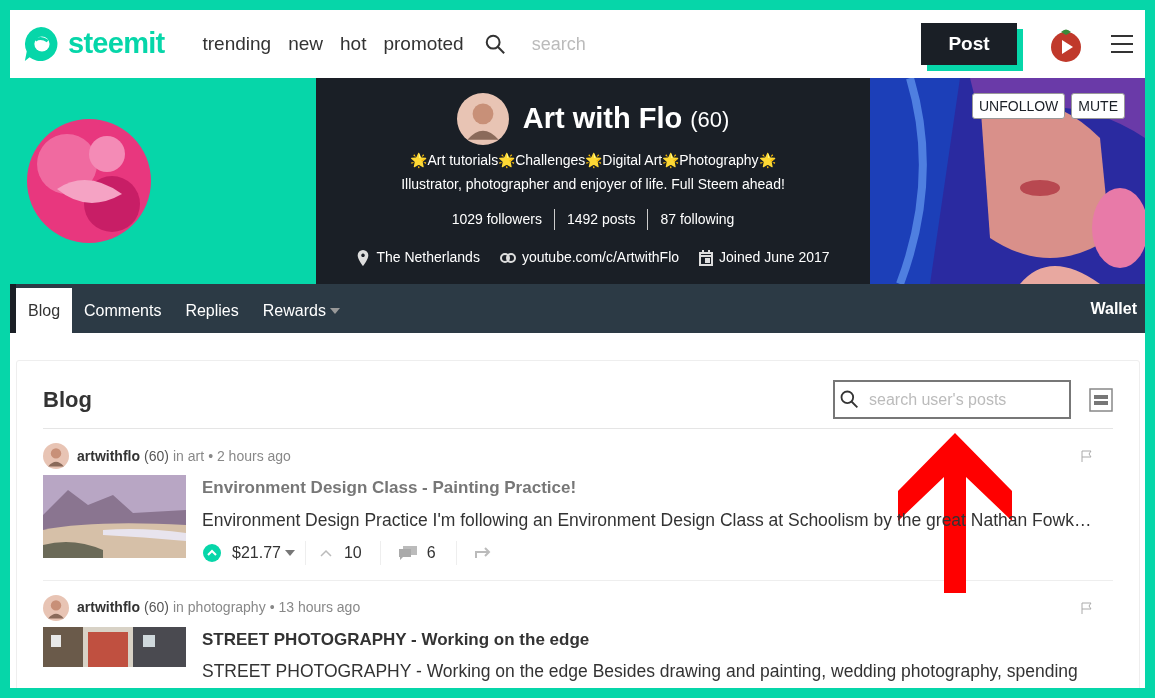 The height and width of the screenshot is (698, 1155). I want to click on location-pin-icon, so click(363, 257).